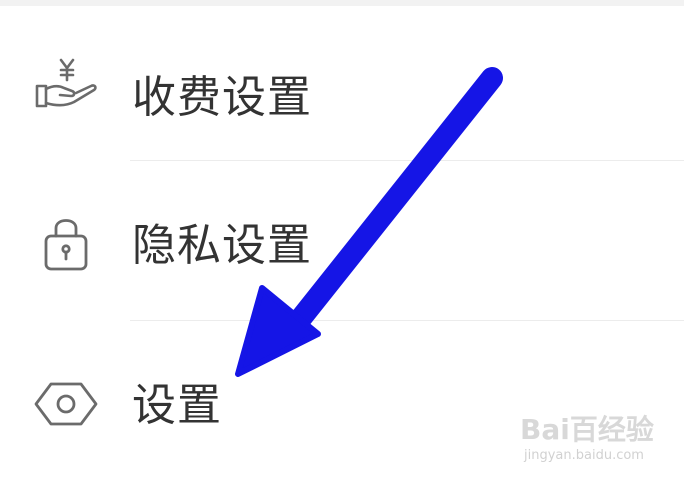  What do you see at coordinates (66, 245) in the screenshot?
I see `lock-icon` at bounding box center [66, 245].